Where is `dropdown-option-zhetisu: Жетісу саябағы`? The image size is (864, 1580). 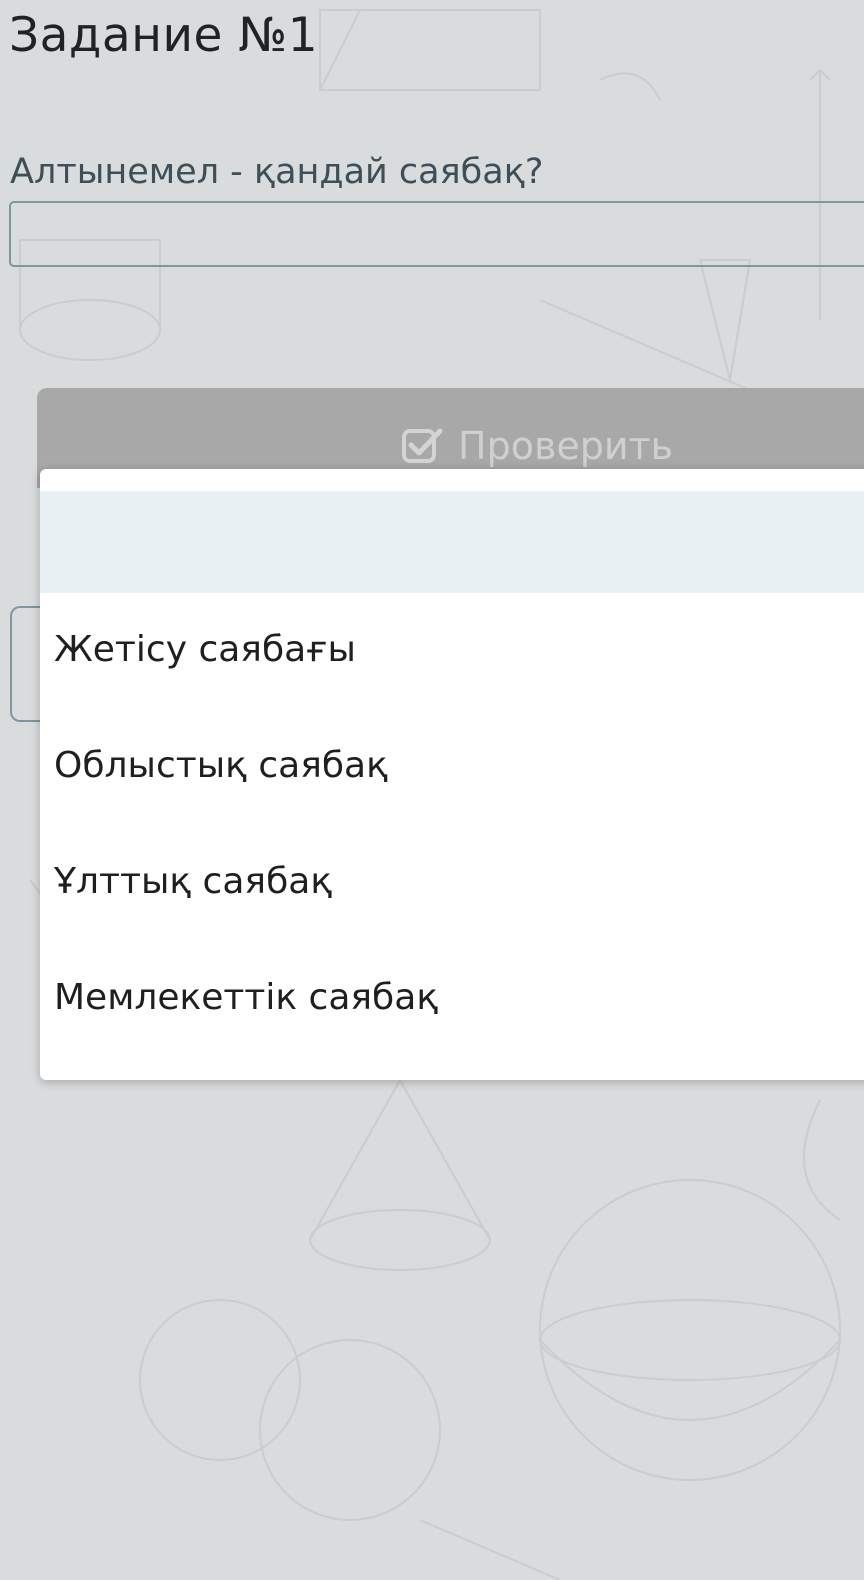 dropdown-option-zhetisu: Жетісу саябағы is located at coordinates (205, 649).